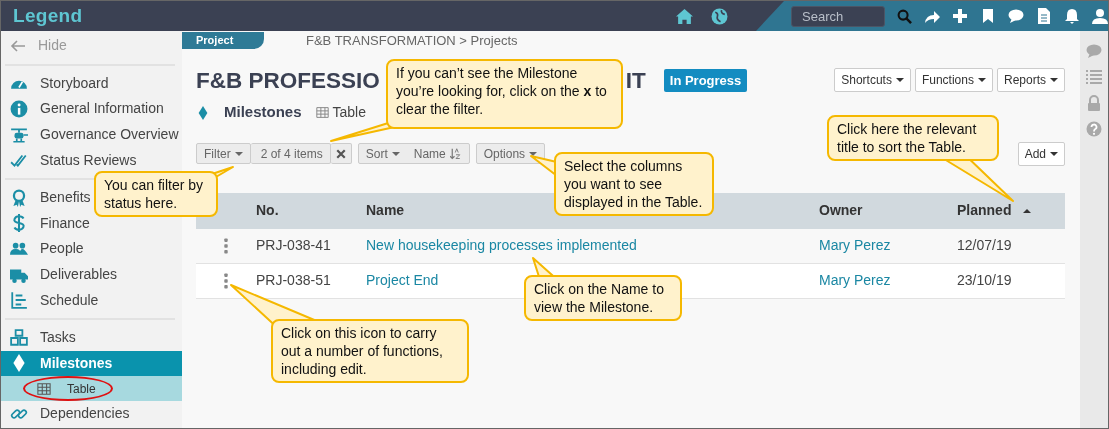 The width and height of the screenshot is (1109, 429). I want to click on breadcrumb: F&B TRANSFORMATION > Projects, so click(412, 41).